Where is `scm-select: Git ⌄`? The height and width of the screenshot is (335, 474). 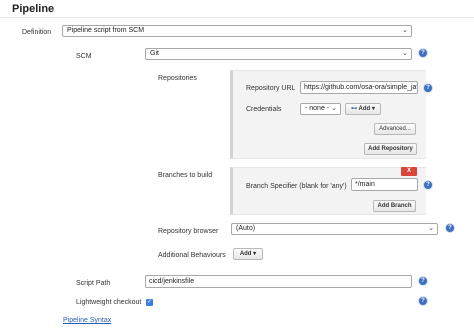
scm-select: Git ⌄ is located at coordinates (278, 54).